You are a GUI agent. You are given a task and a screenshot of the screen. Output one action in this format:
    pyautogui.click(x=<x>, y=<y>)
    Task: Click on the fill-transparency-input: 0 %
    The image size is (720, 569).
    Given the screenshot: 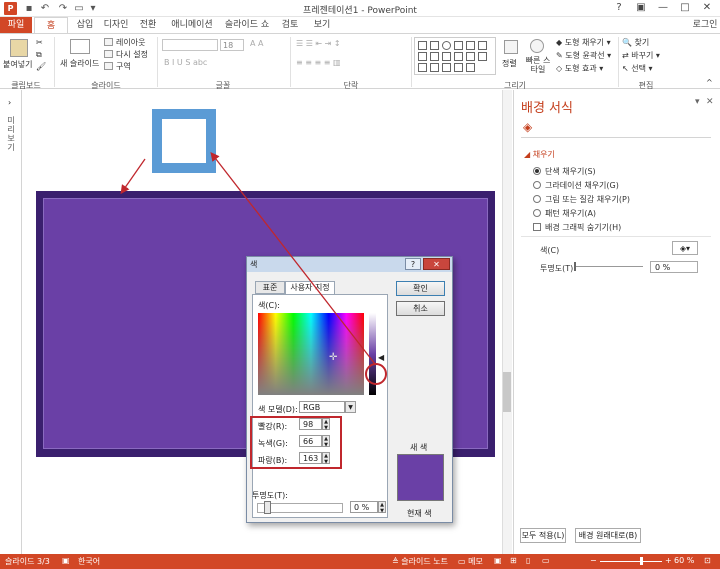 What is the action you would take?
    pyautogui.click(x=674, y=267)
    